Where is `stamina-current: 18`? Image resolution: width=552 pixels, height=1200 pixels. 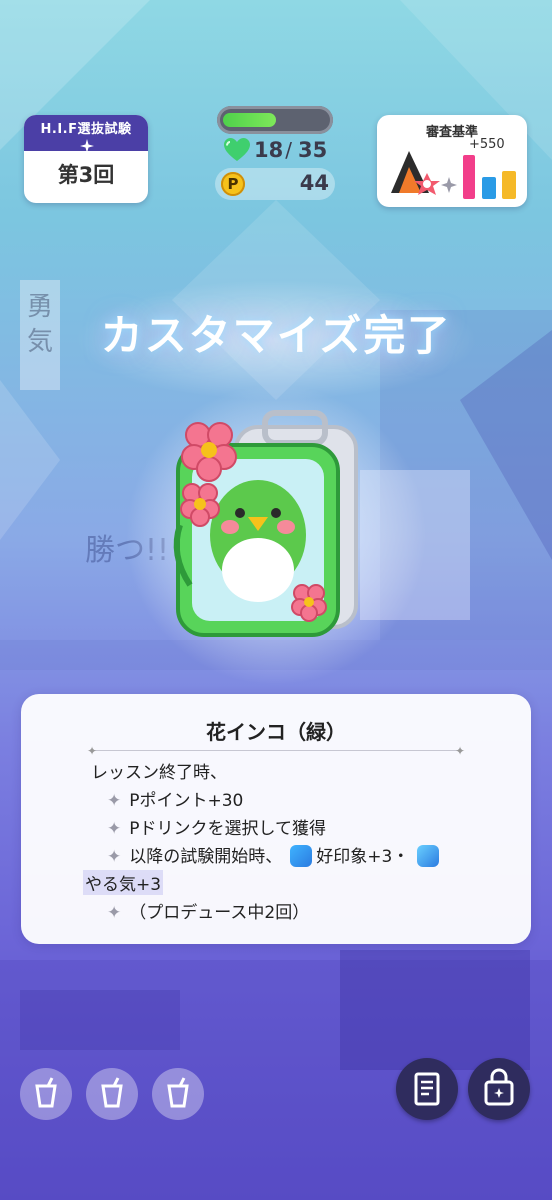
stamina-current: 18 is located at coordinates (269, 150).